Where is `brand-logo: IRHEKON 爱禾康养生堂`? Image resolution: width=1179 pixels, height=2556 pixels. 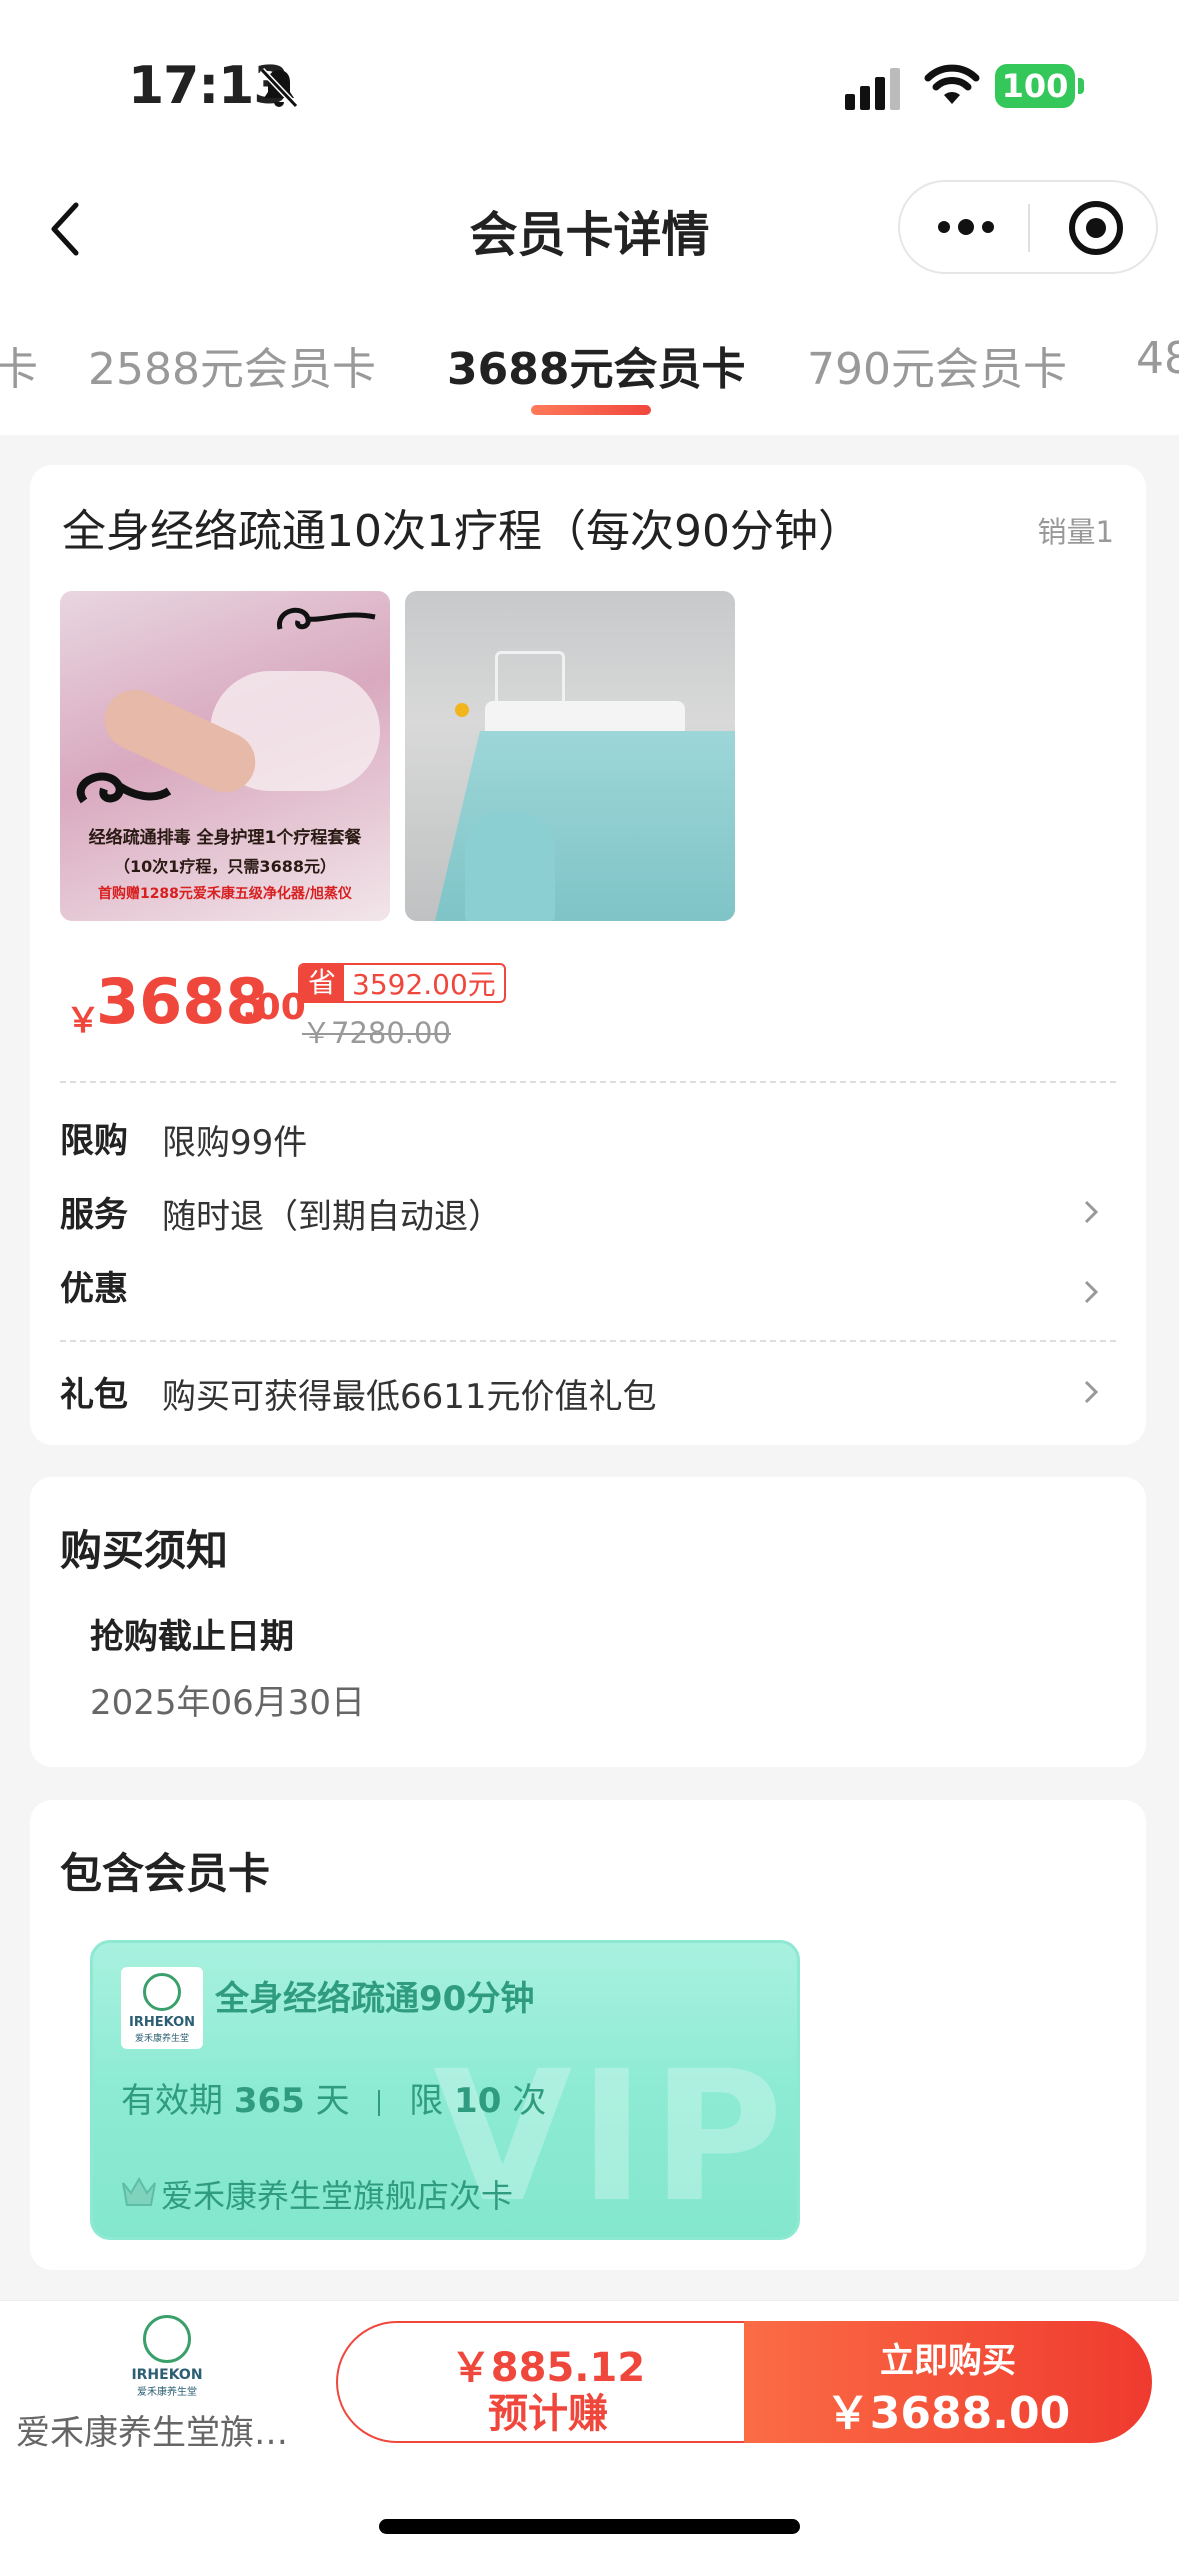
brand-logo: IRHEKON 爱禾康养生堂 is located at coordinates (162, 2008).